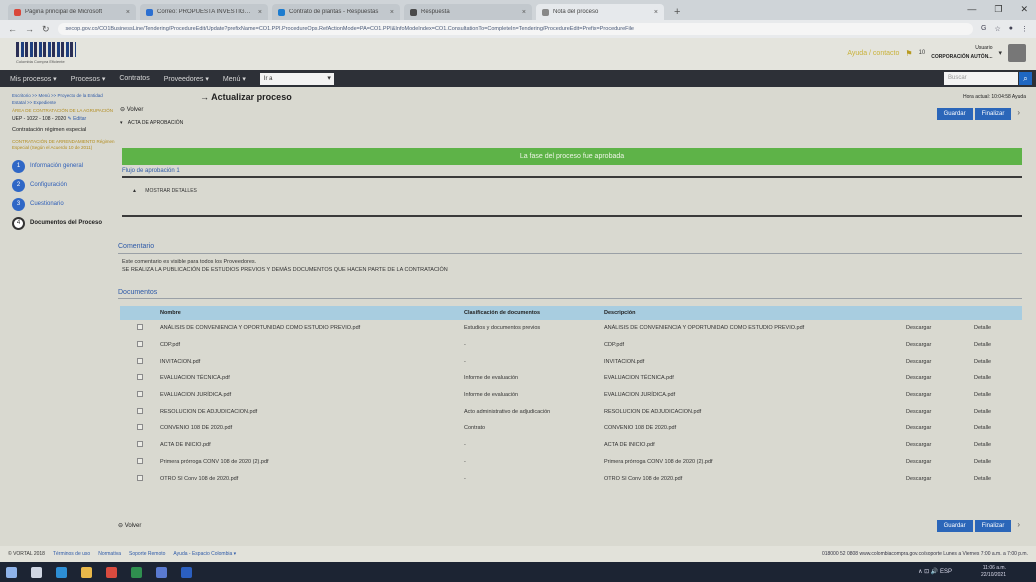  What do you see at coordinates (908, 53) in the screenshot?
I see `notification-icon: ⚑` at bounding box center [908, 53].